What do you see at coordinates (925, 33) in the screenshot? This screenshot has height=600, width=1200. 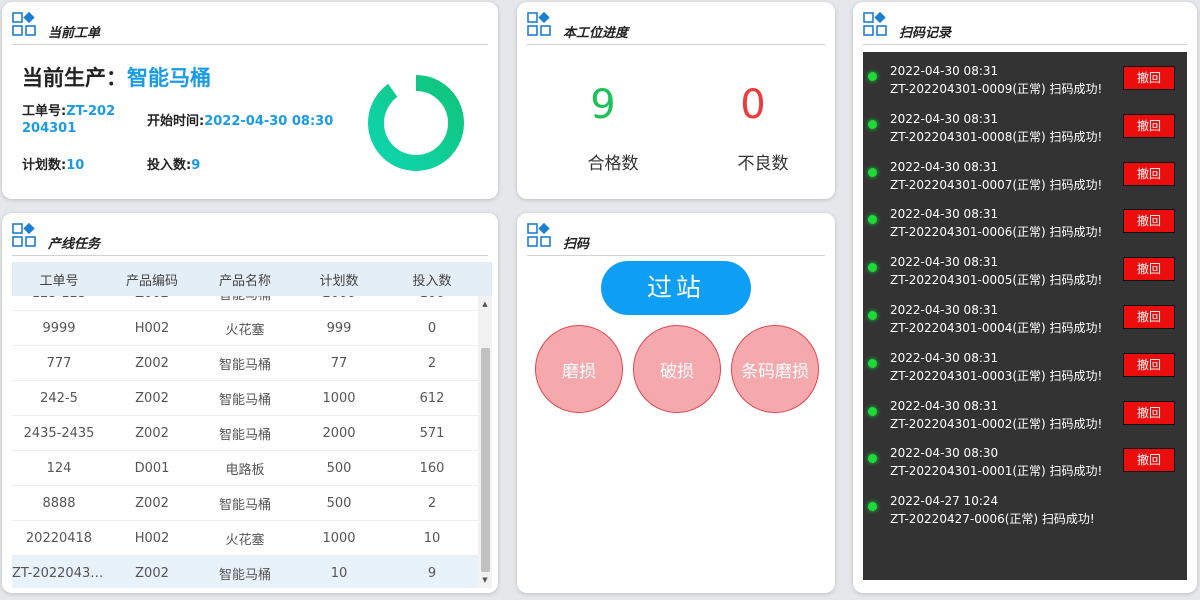 I see `card-title: 扫码记录` at bounding box center [925, 33].